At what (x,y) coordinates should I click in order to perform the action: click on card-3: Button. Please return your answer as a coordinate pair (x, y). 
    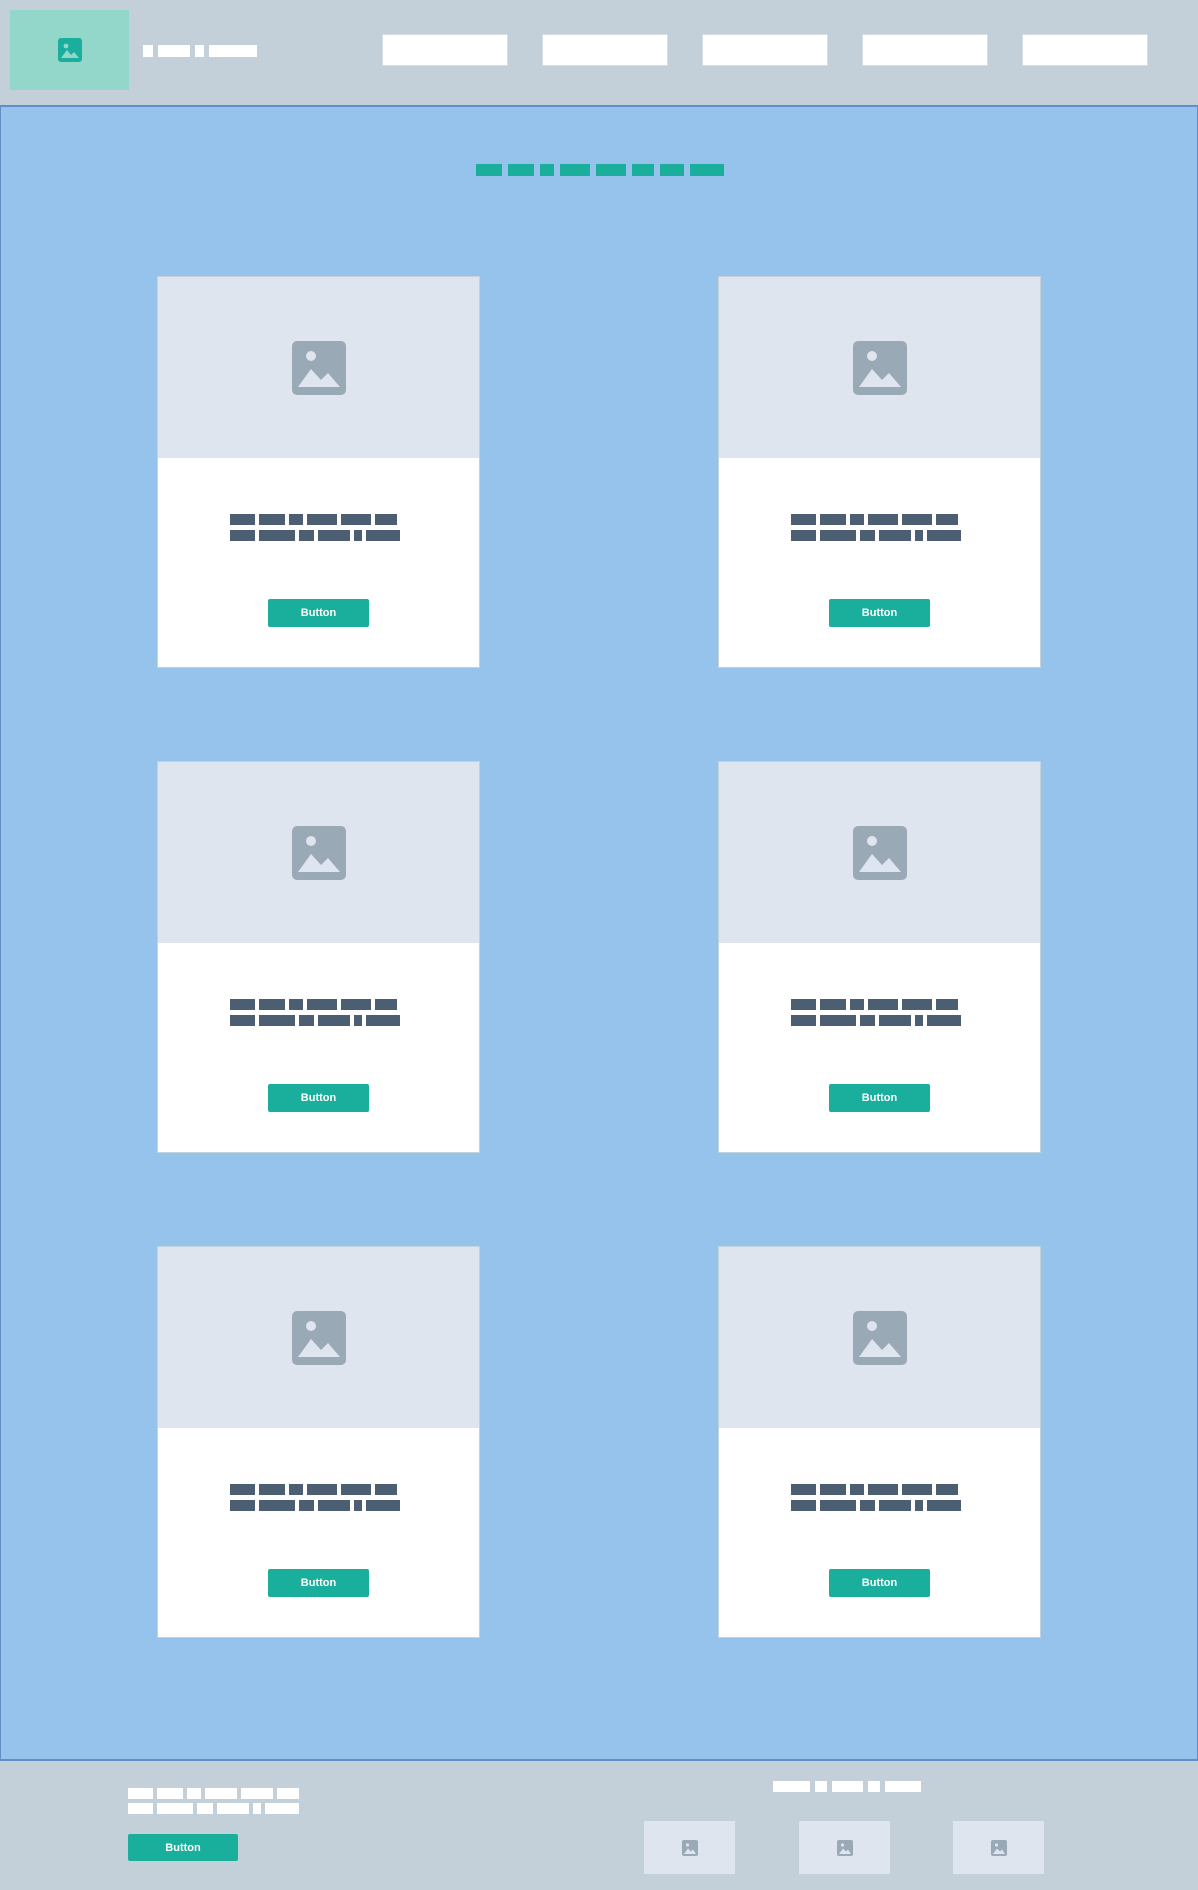
    Looking at the image, I should click on (318, 957).